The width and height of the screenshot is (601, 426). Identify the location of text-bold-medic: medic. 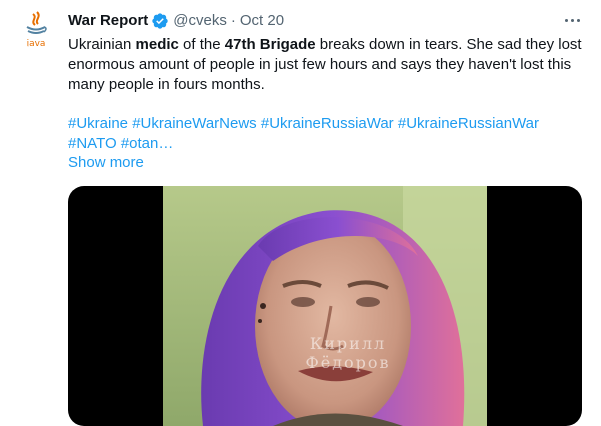
(157, 44).